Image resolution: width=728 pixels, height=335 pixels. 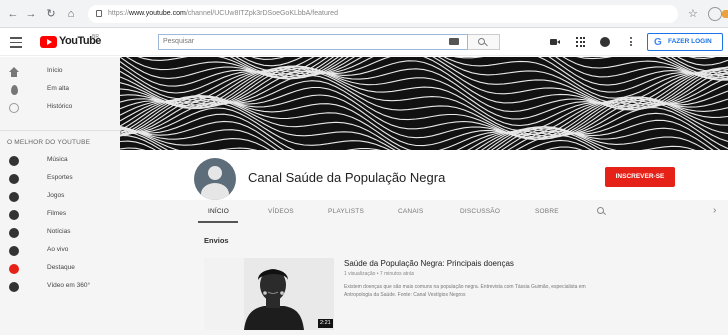 I want to click on menu-icon, so click(x=16, y=42).